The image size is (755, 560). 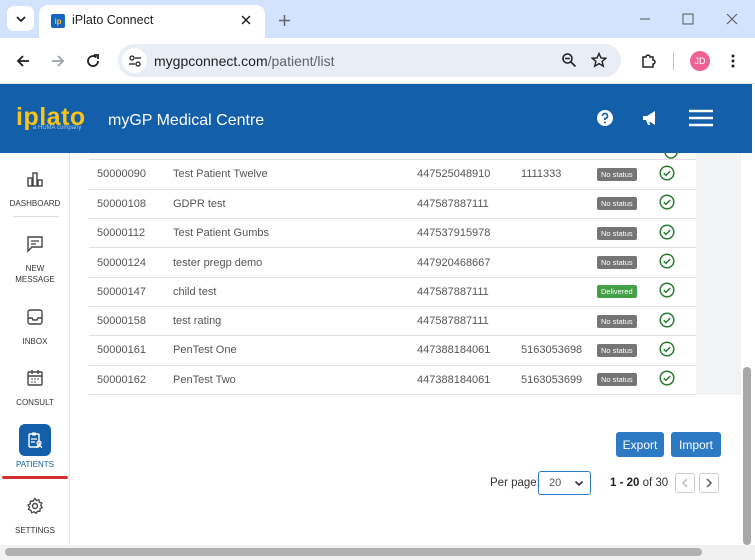 I want to click on reload-button, so click(x=93, y=61).